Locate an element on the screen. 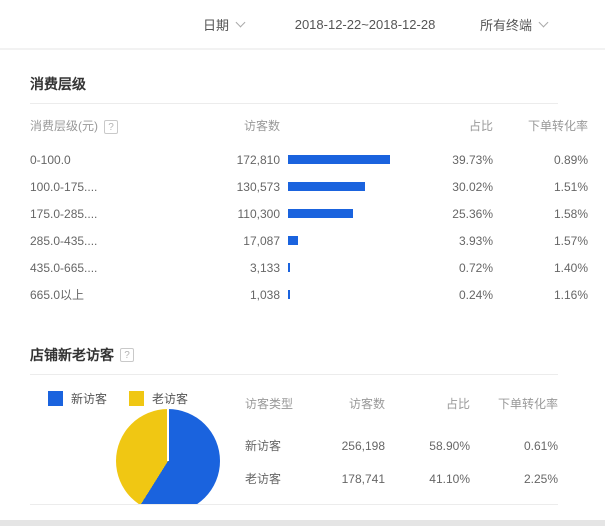 This screenshot has width=605, height=526. table-row: 435.0-665.... 3,133 0.72% 1.40% is located at coordinates (309, 267).